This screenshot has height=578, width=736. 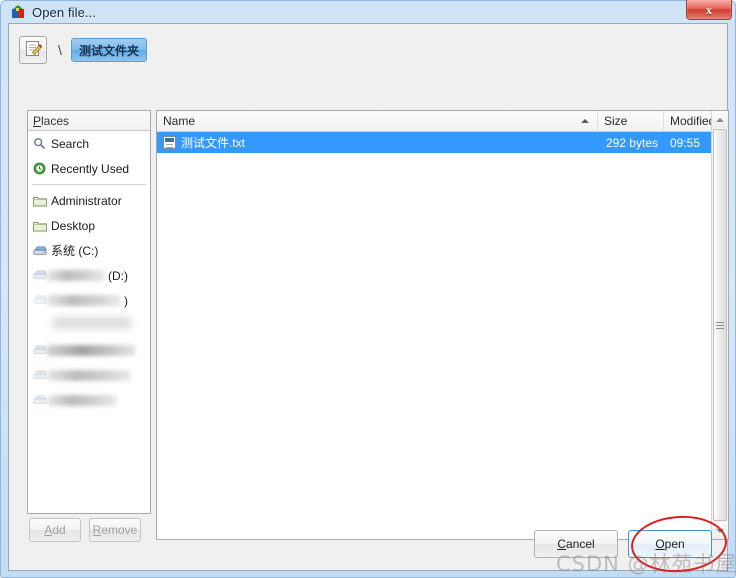 I want to click on grip-icon, so click(x=720, y=325).